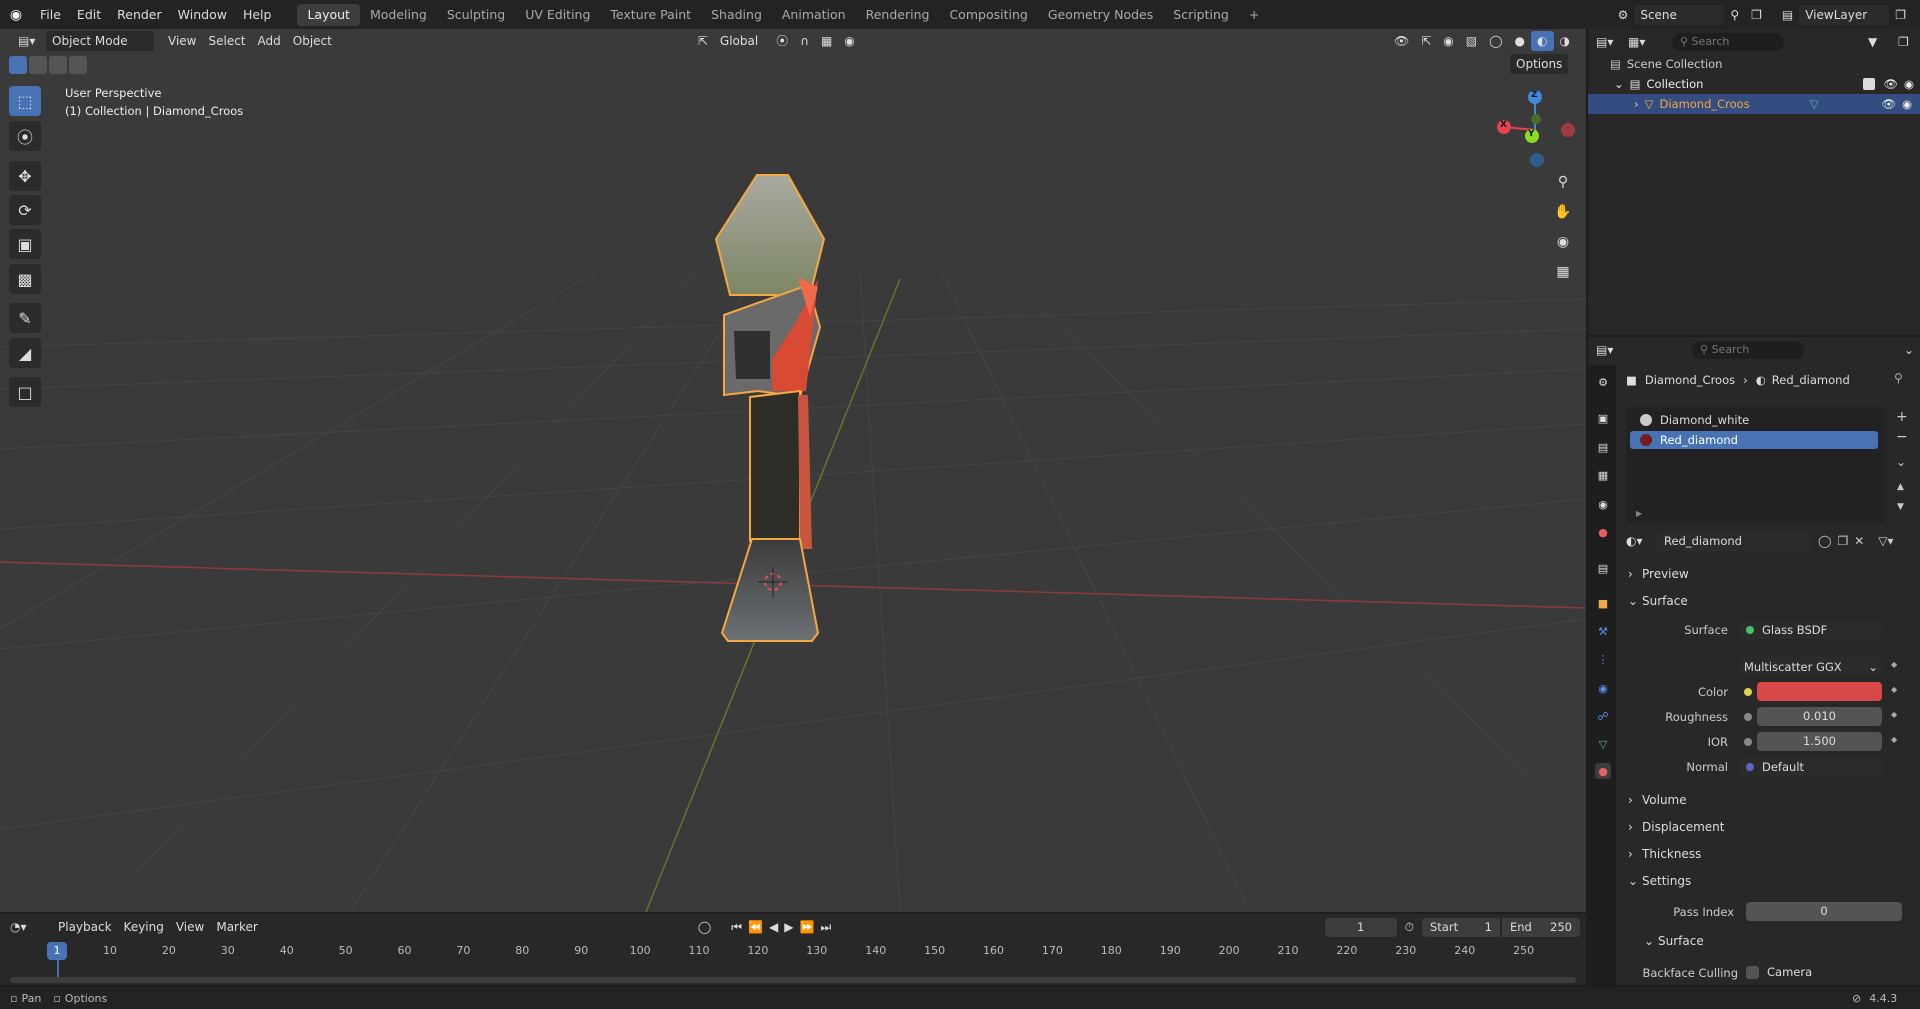 This screenshot has width=1920, height=1009. I want to click on autokey-icon: ◯, so click(704, 927).